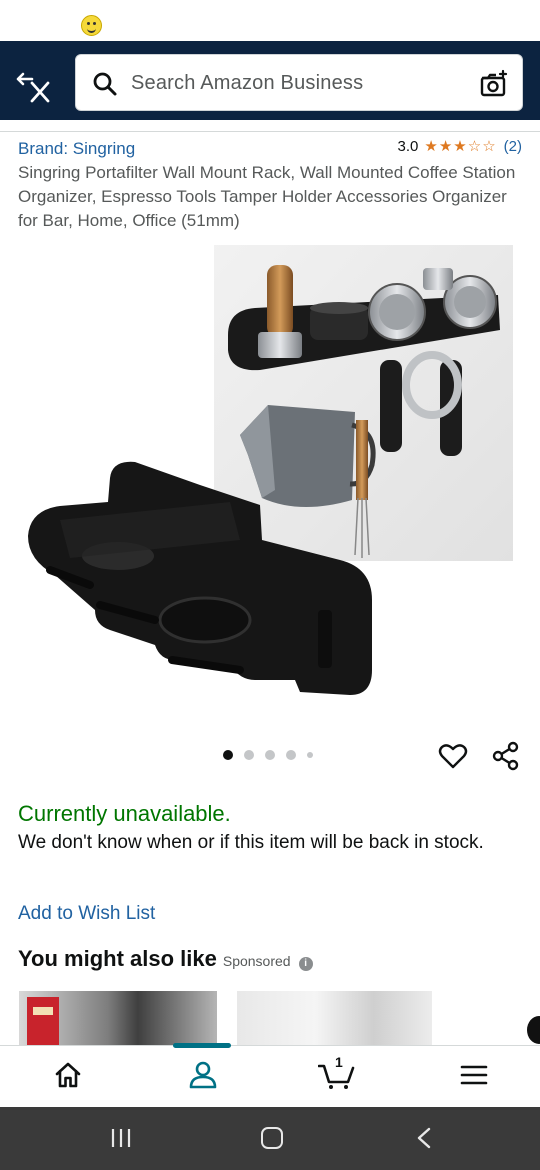  Describe the element at coordinates (202, 1045) in the screenshot. I see `nav-active-indicator` at that location.